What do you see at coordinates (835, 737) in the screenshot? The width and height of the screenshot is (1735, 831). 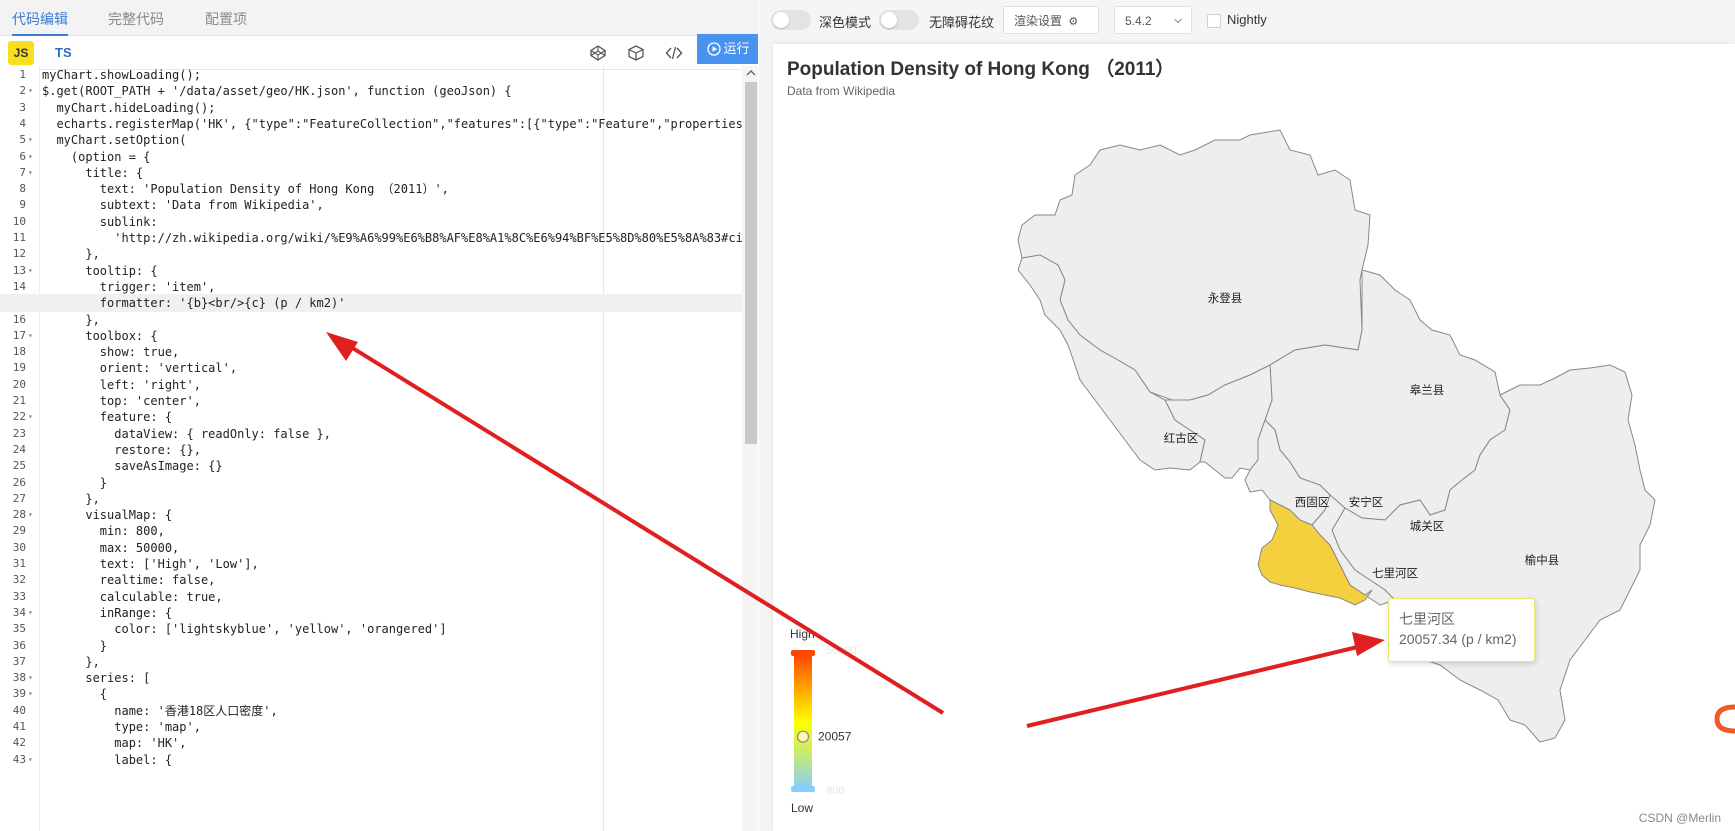 I see `visual-map-current-value: 20057` at bounding box center [835, 737].